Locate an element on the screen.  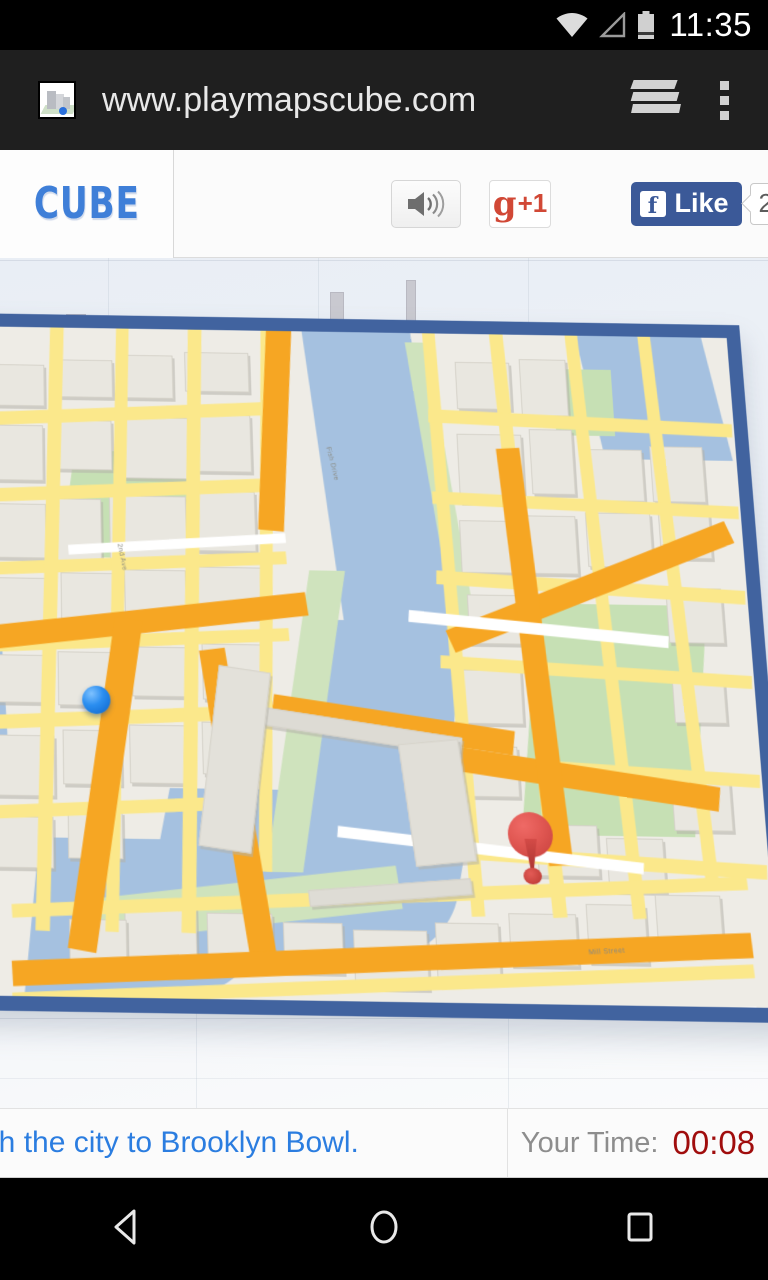
hud-timer: Your Time: 00:08 is located at coordinates (638, 1143).